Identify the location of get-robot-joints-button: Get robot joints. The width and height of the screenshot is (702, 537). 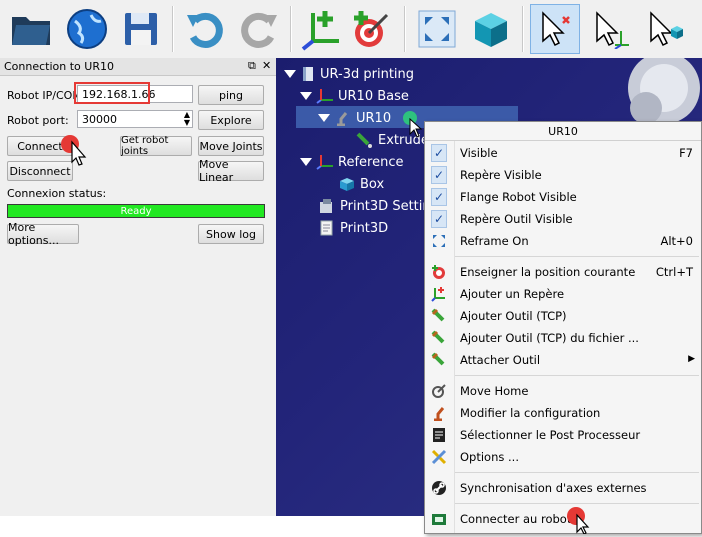
(156, 146).